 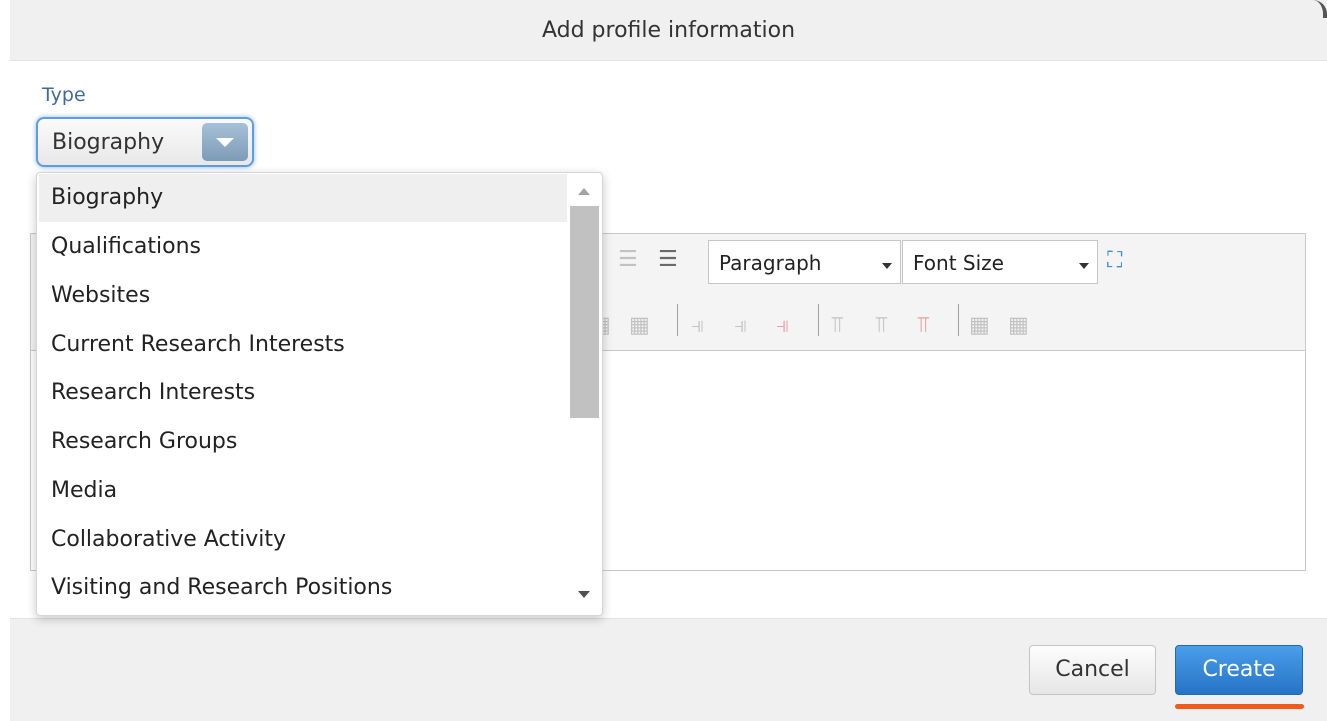 I want to click on dropdown-option: Media, so click(x=303, y=491).